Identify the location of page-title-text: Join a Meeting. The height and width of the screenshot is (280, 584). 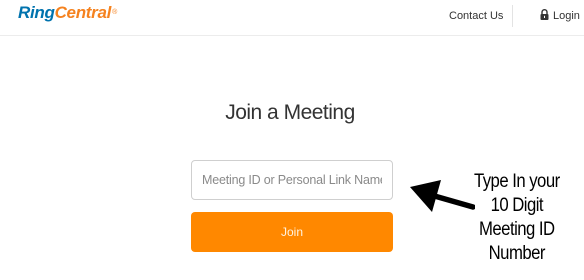
(290, 112).